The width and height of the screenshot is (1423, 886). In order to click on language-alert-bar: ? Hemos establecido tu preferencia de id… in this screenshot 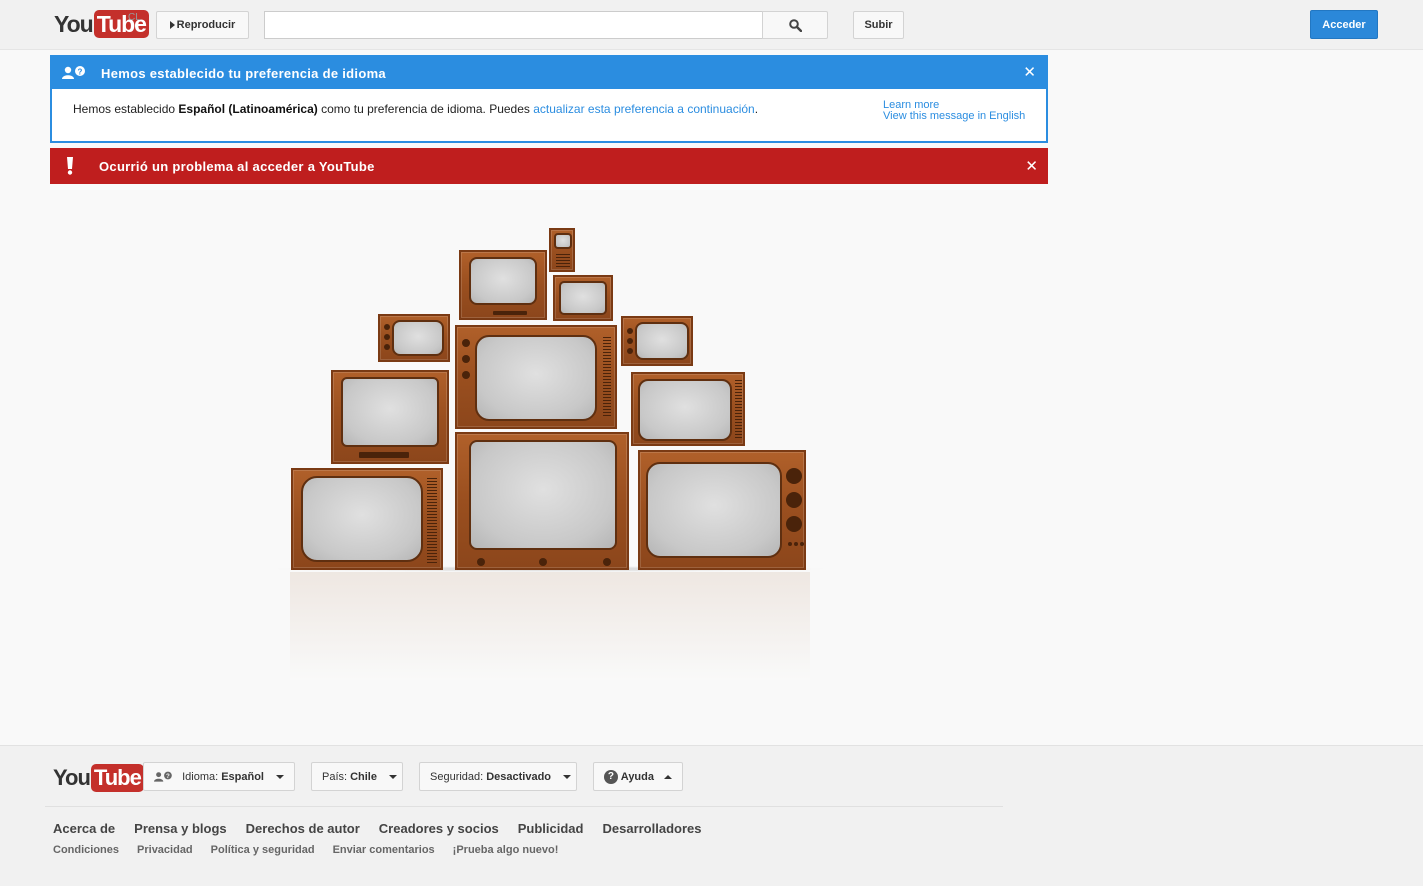, I will do `click(549, 73)`.